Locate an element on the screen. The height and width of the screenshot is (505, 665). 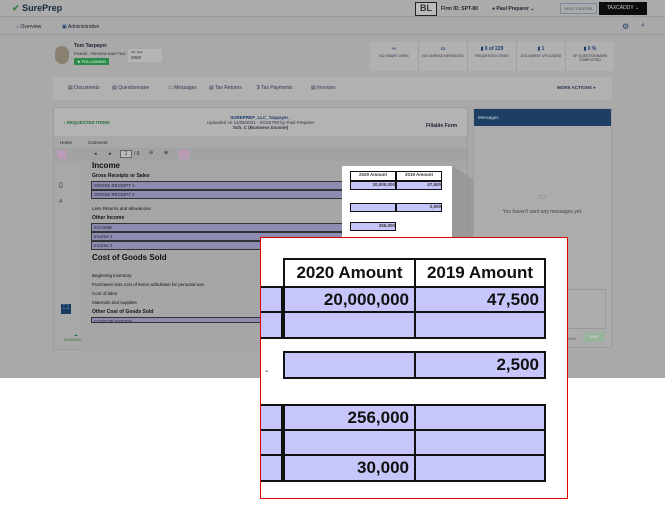
gr2-label-cell is located at coordinates (272, 325).